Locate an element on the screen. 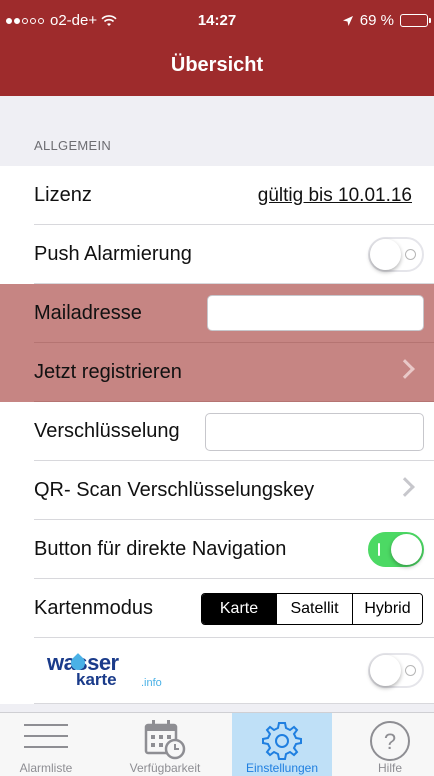 Image resolution: width=434 pixels, height=776 pixels. wasserkarte-toggle is located at coordinates (396, 670).